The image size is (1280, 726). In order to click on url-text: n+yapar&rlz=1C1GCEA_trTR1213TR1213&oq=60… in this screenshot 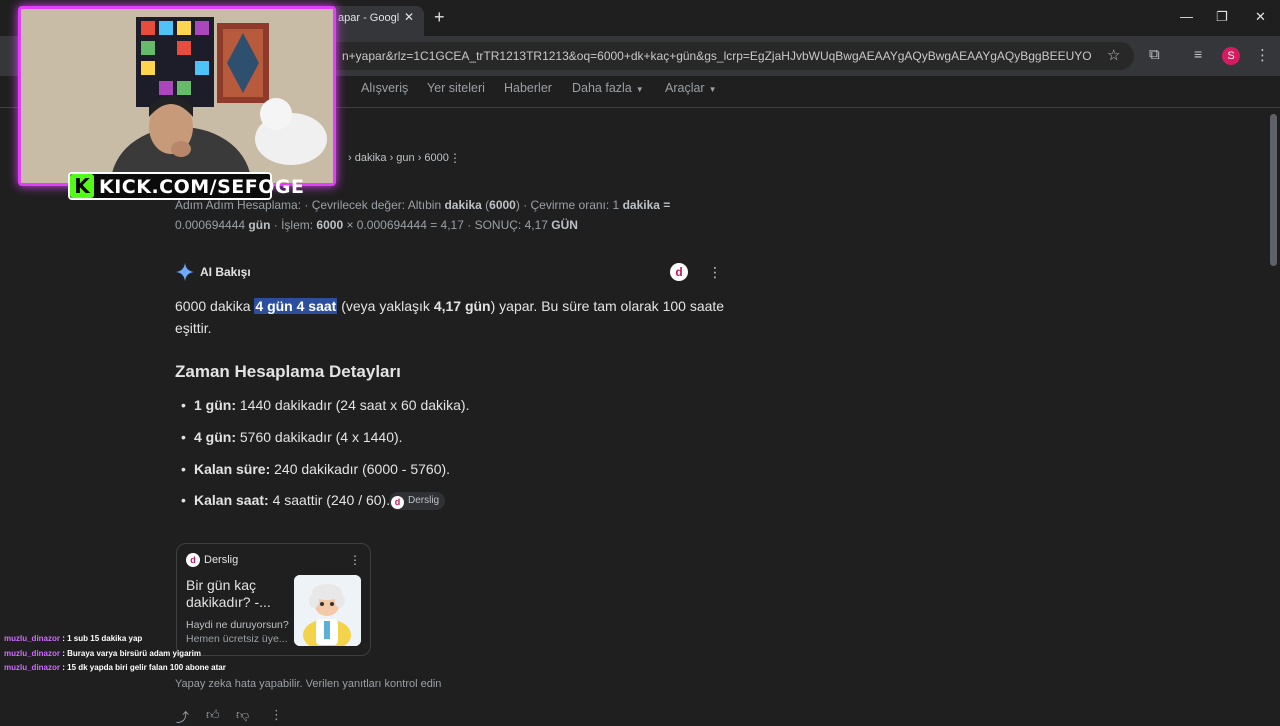, I will do `click(717, 56)`.